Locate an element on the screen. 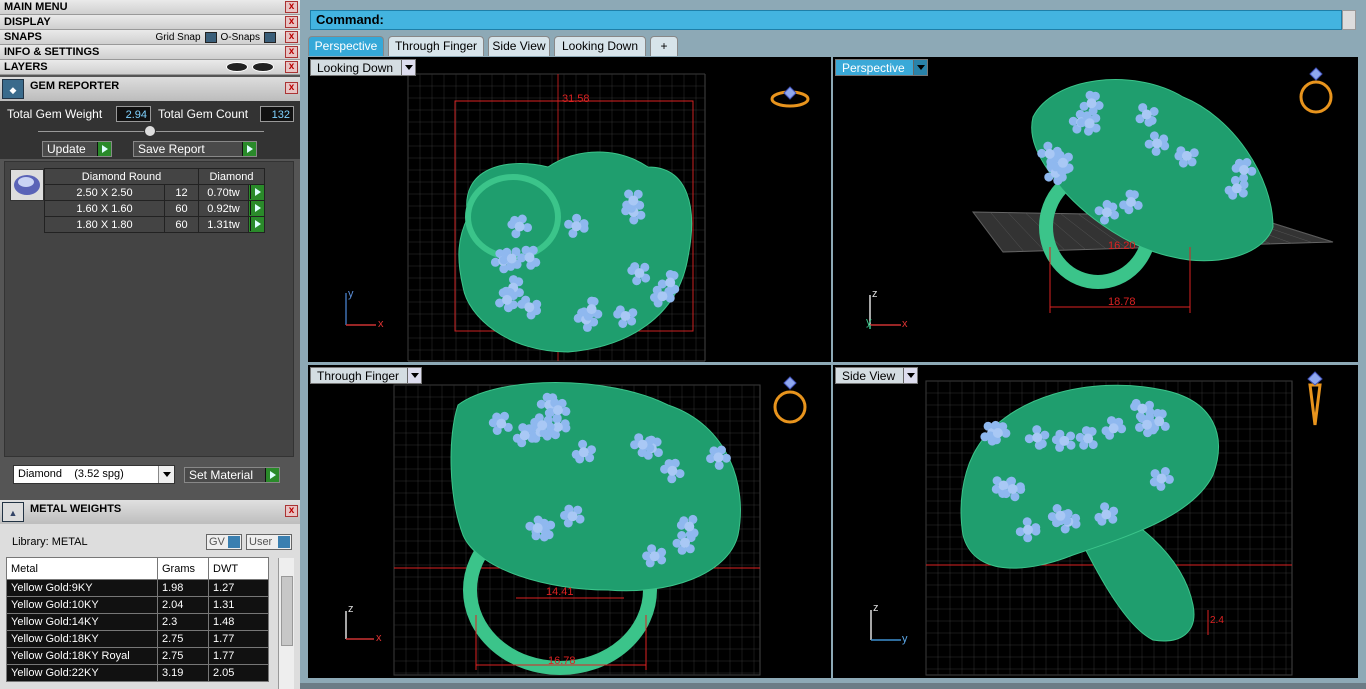  set-material-button: Set Material is located at coordinates (232, 475).